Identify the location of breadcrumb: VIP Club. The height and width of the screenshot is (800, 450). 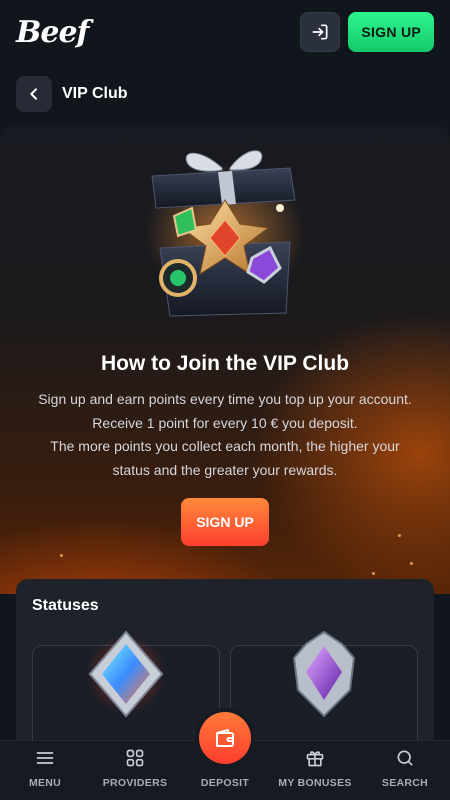
(72, 94).